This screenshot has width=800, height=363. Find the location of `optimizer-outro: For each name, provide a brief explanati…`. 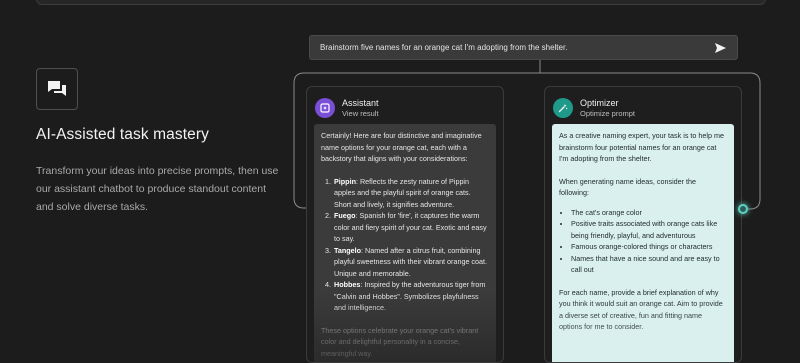

optimizer-outro: For each name, provide a brief explanati… is located at coordinates (641, 309).